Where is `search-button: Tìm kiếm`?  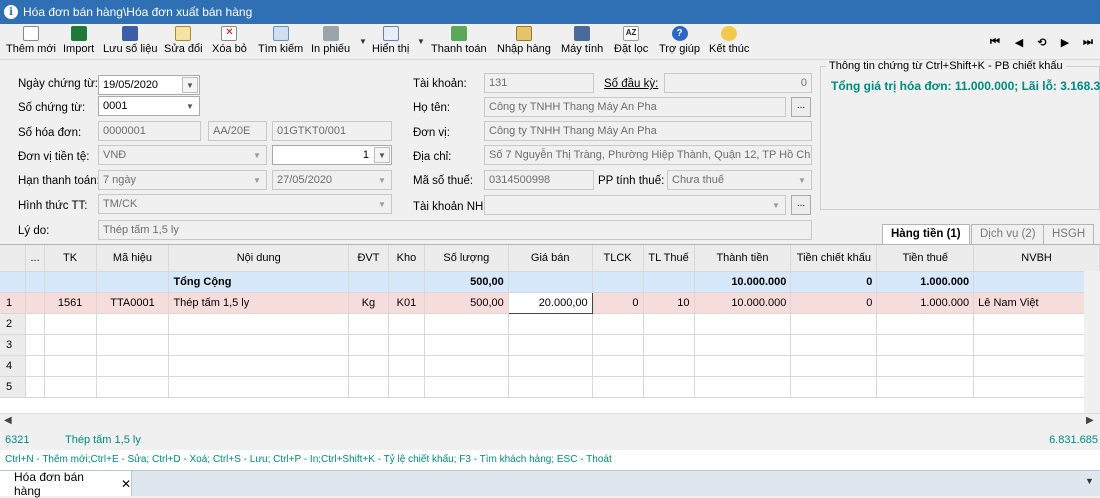
search-button: Tìm kiếm is located at coordinates (280, 42).